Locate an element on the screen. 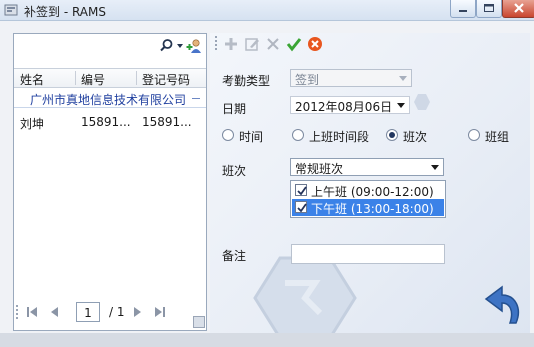 The height and width of the screenshot is (347, 534). shift-checklist: 上午班 (09:00-12:00) 下午班 (13:00-18:00) is located at coordinates (368, 199).